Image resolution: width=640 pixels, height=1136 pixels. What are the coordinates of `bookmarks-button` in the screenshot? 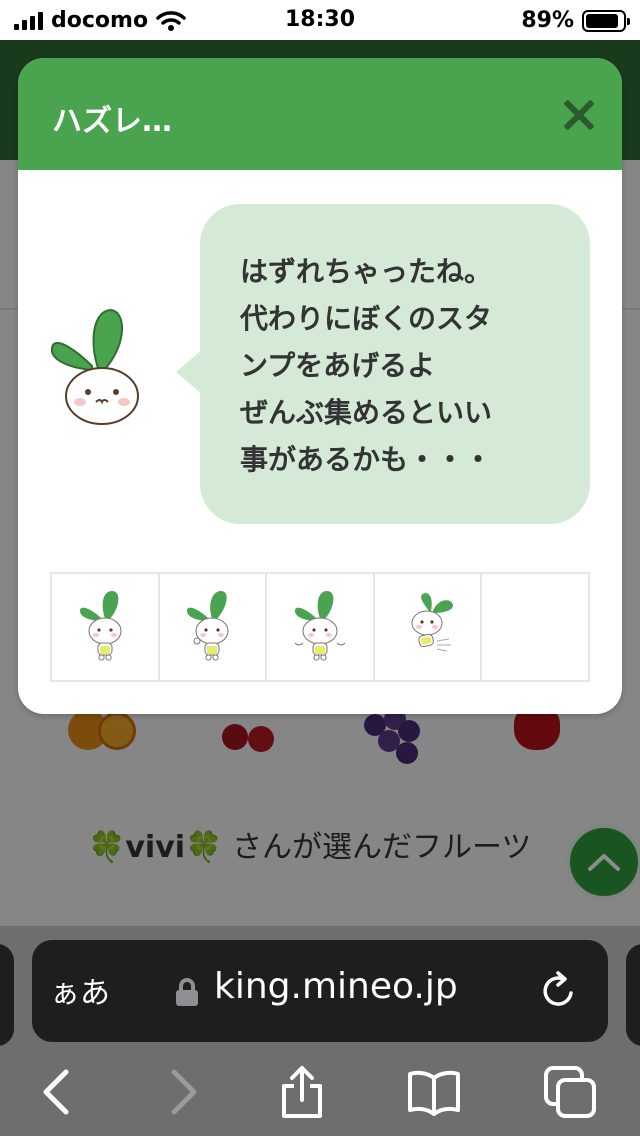 It's located at (434, 1092).